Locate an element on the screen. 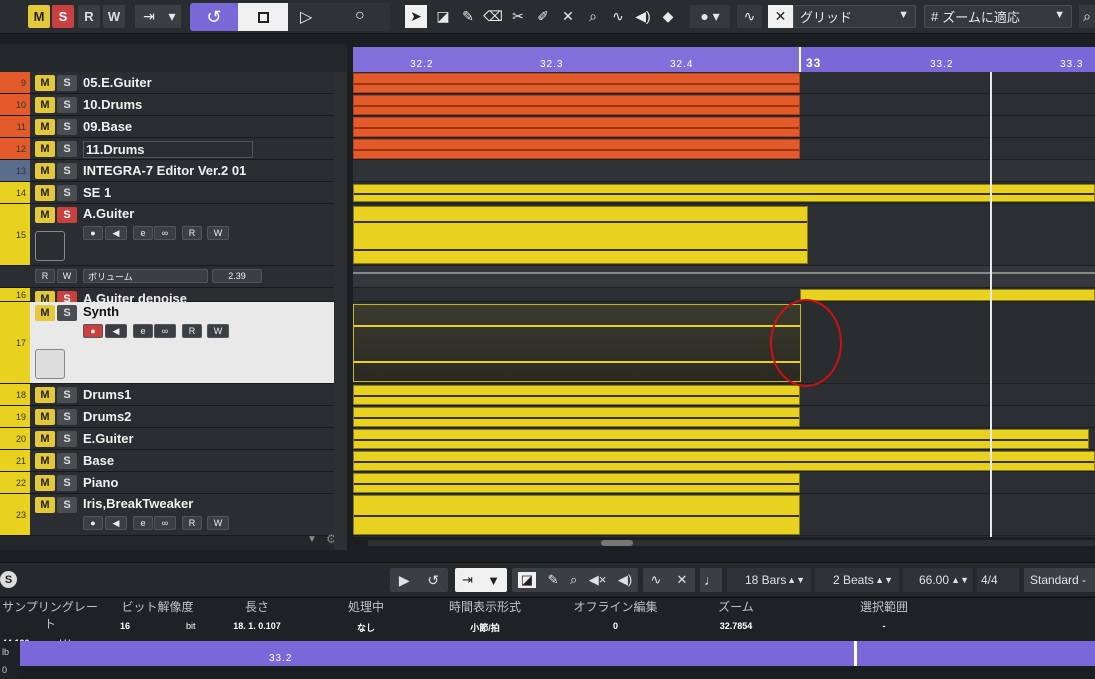 The height and width of the screenshot is (679, 1095). range-tool-icon: ◪ is located at coordinates (443, 16).